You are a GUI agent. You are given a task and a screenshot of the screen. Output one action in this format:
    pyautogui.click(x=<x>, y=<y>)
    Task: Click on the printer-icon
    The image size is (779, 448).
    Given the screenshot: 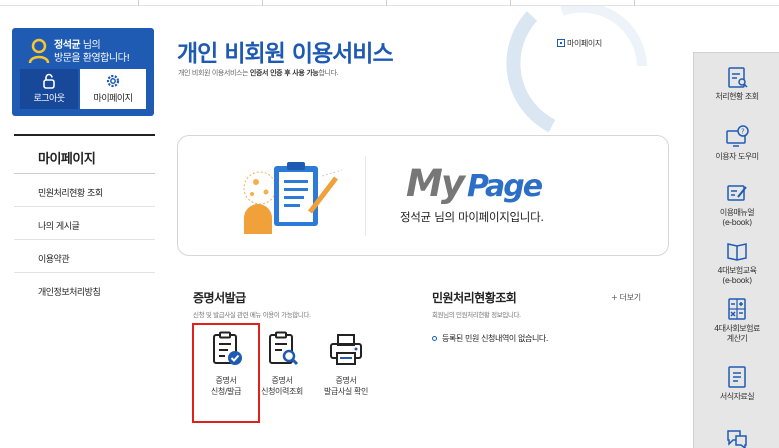 What is the action you would take?
    pyautogui.click(x=346, y=349)
    